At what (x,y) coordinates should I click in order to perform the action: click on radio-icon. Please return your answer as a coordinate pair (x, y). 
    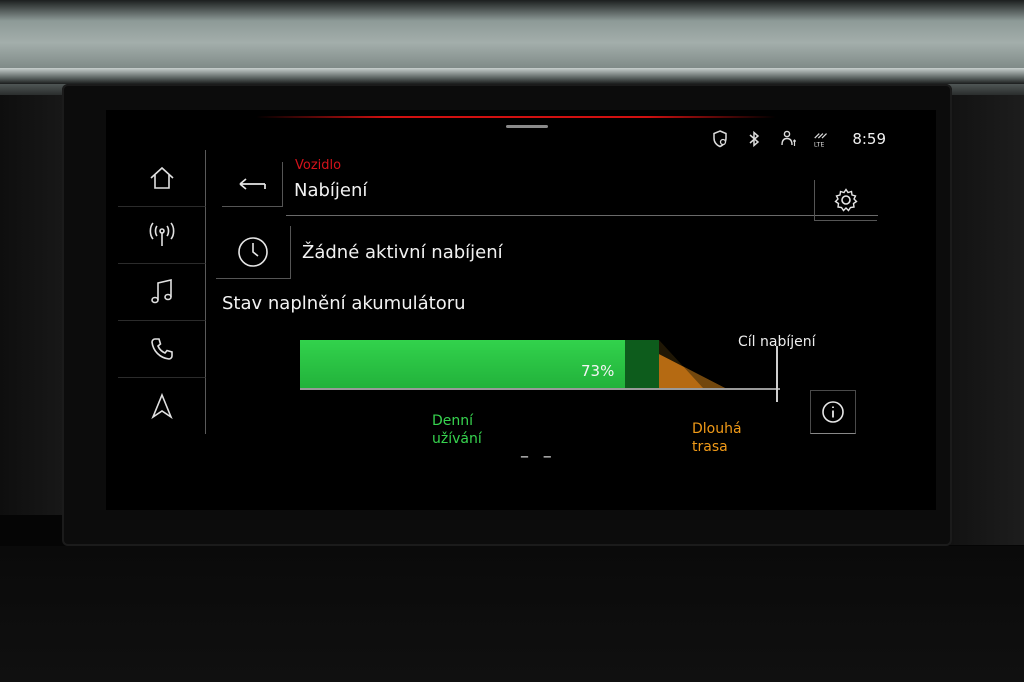
    Looking at the image, I should click on (161, 234).